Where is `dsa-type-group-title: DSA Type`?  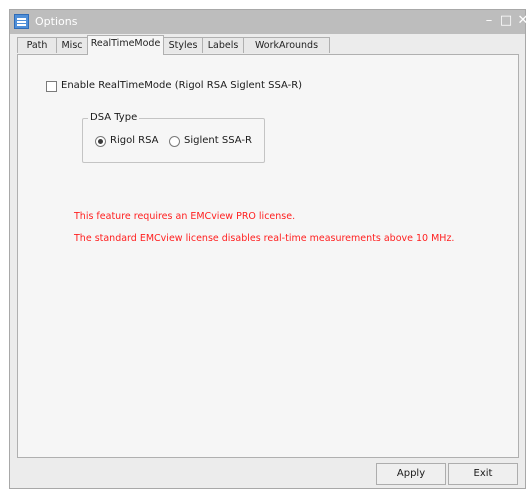 dsa-type-group-title: DSA Type is located at coordinates (114, 117).